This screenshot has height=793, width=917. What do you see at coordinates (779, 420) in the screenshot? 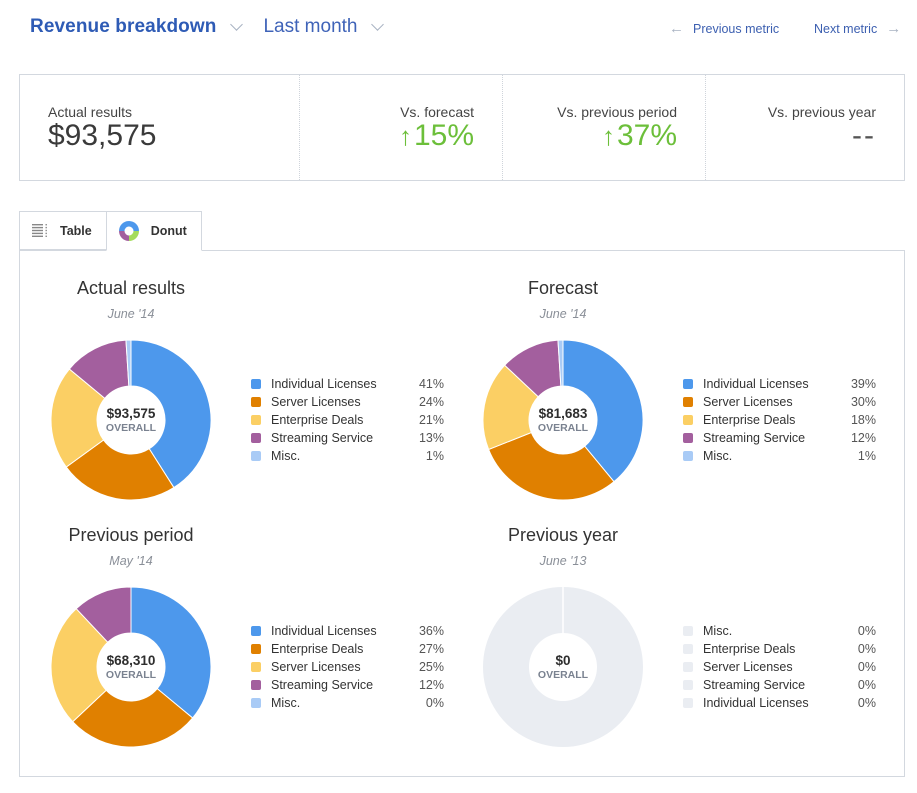
I see `legend-item: Enterprise Deals 18%` at bounding box center [779, 420].